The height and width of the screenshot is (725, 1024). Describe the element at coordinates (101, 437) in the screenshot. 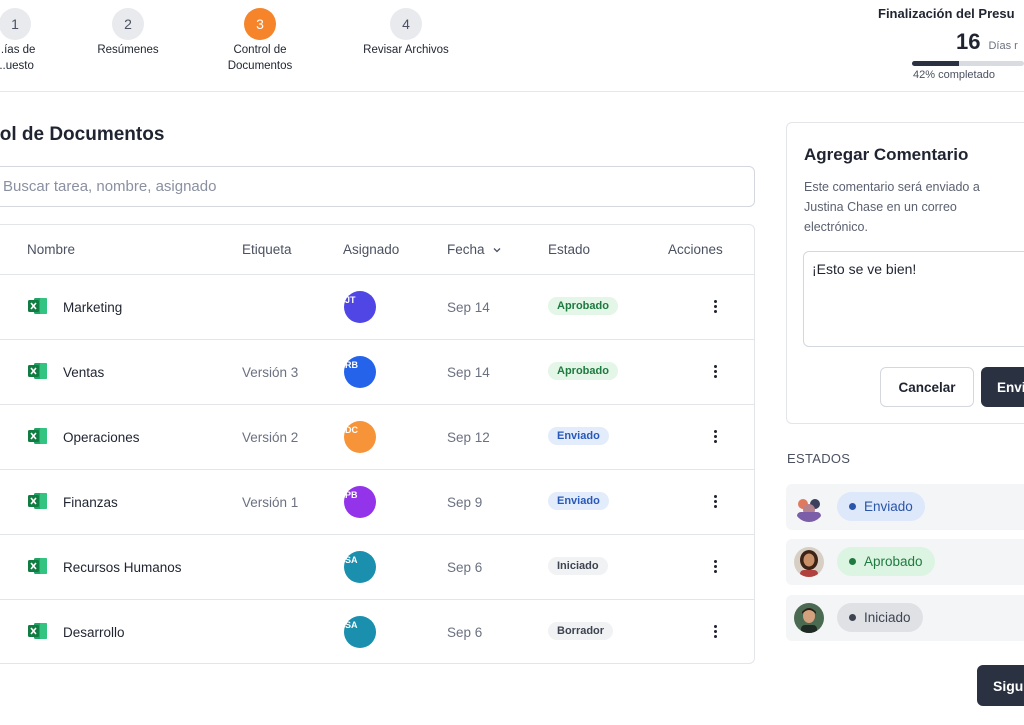

I see `document-name: Operaciones` at that location.